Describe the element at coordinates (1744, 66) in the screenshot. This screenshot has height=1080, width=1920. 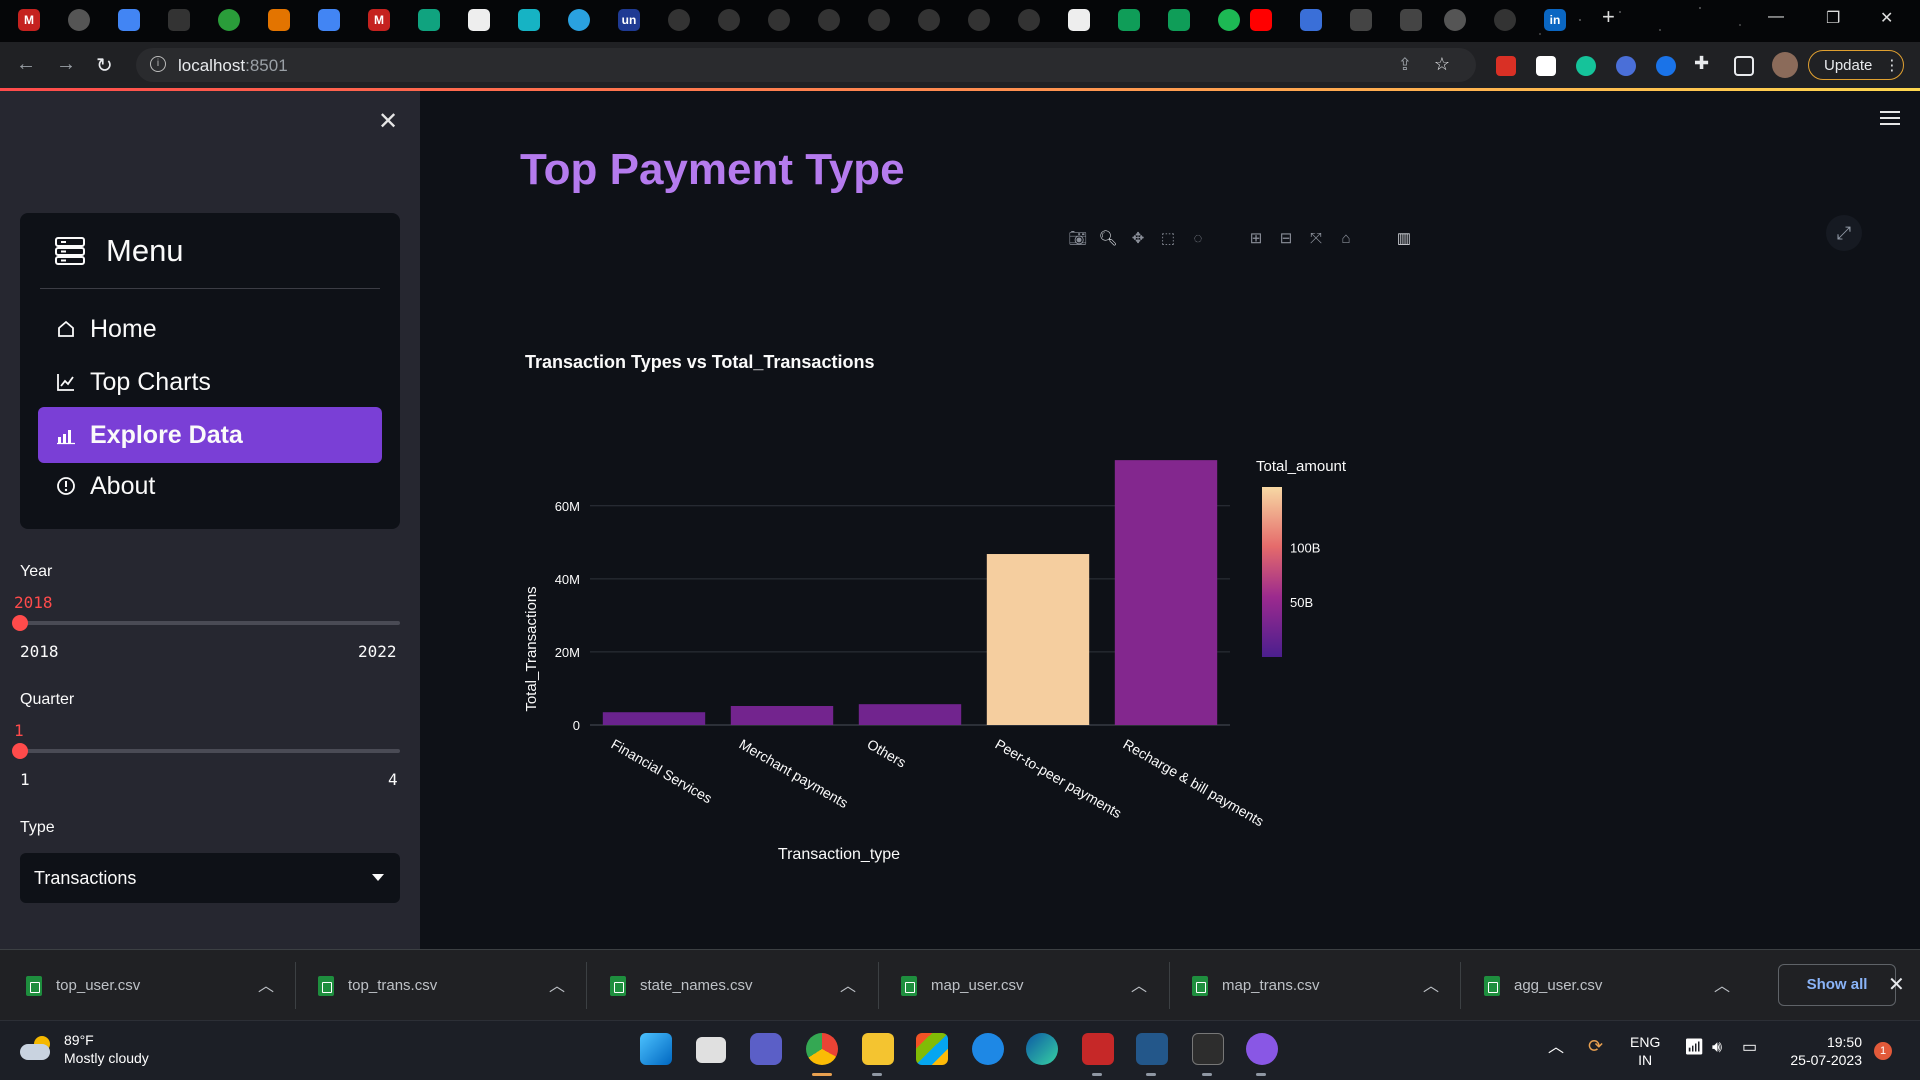
I see `side-panel-icon` at that location.